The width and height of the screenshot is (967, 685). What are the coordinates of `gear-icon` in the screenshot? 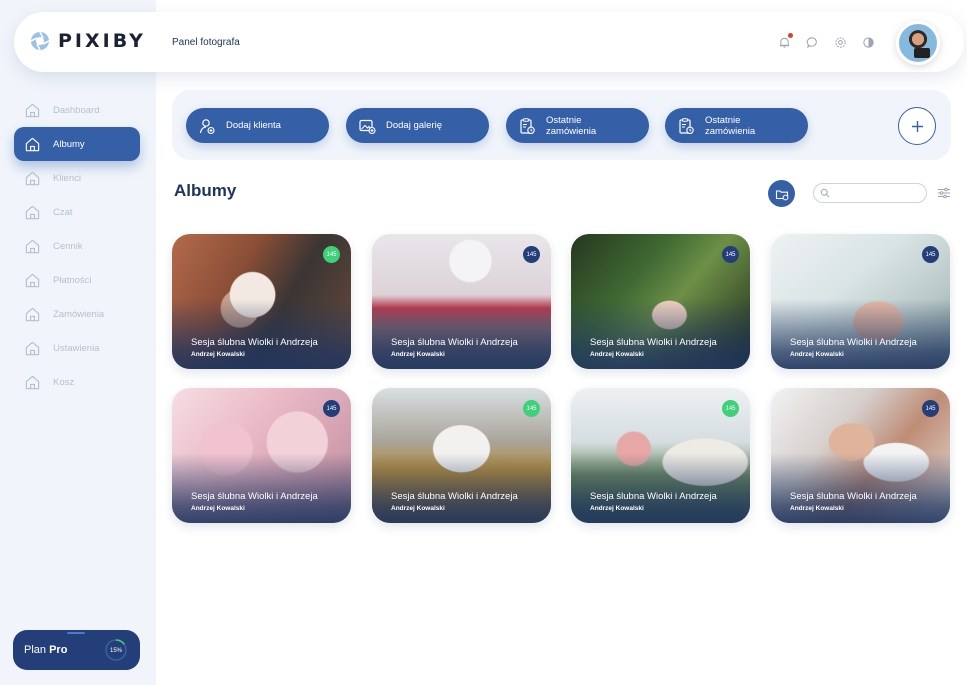 It's located at (840, 42).